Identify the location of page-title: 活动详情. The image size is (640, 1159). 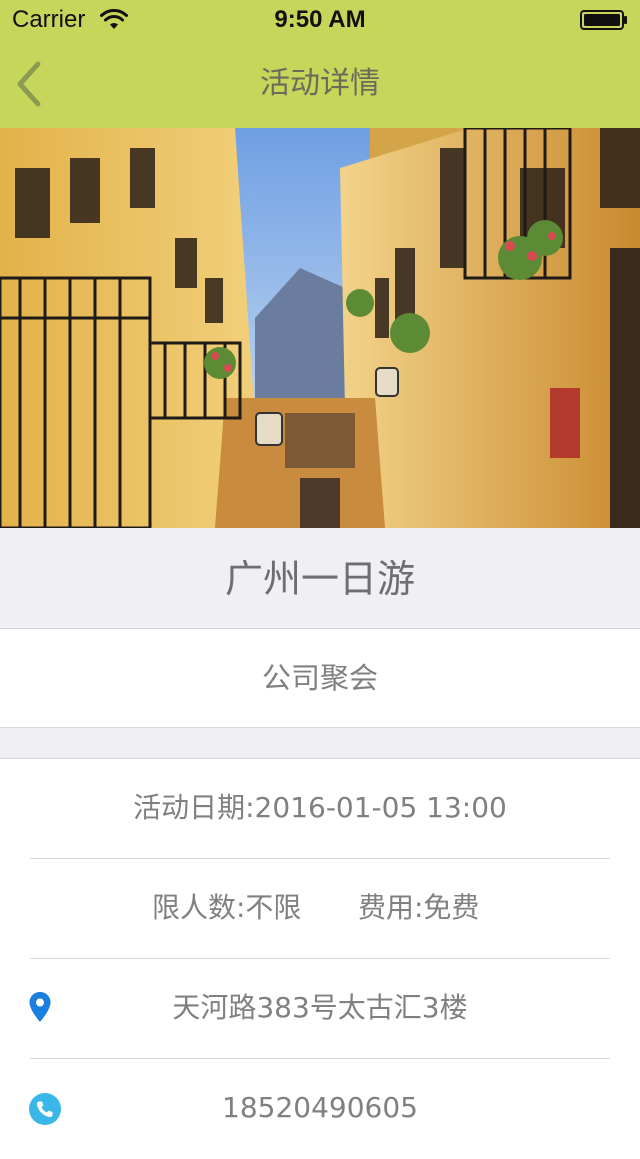
(320, 83).